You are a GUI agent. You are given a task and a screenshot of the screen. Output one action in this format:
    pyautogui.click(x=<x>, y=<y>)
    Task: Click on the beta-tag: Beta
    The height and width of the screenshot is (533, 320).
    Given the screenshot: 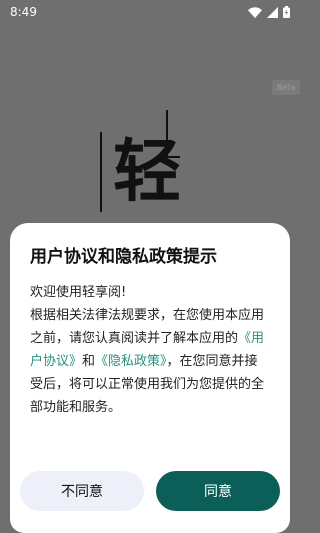 What is the action you would take?
    pyautogui.click(x=286, y=87)
    